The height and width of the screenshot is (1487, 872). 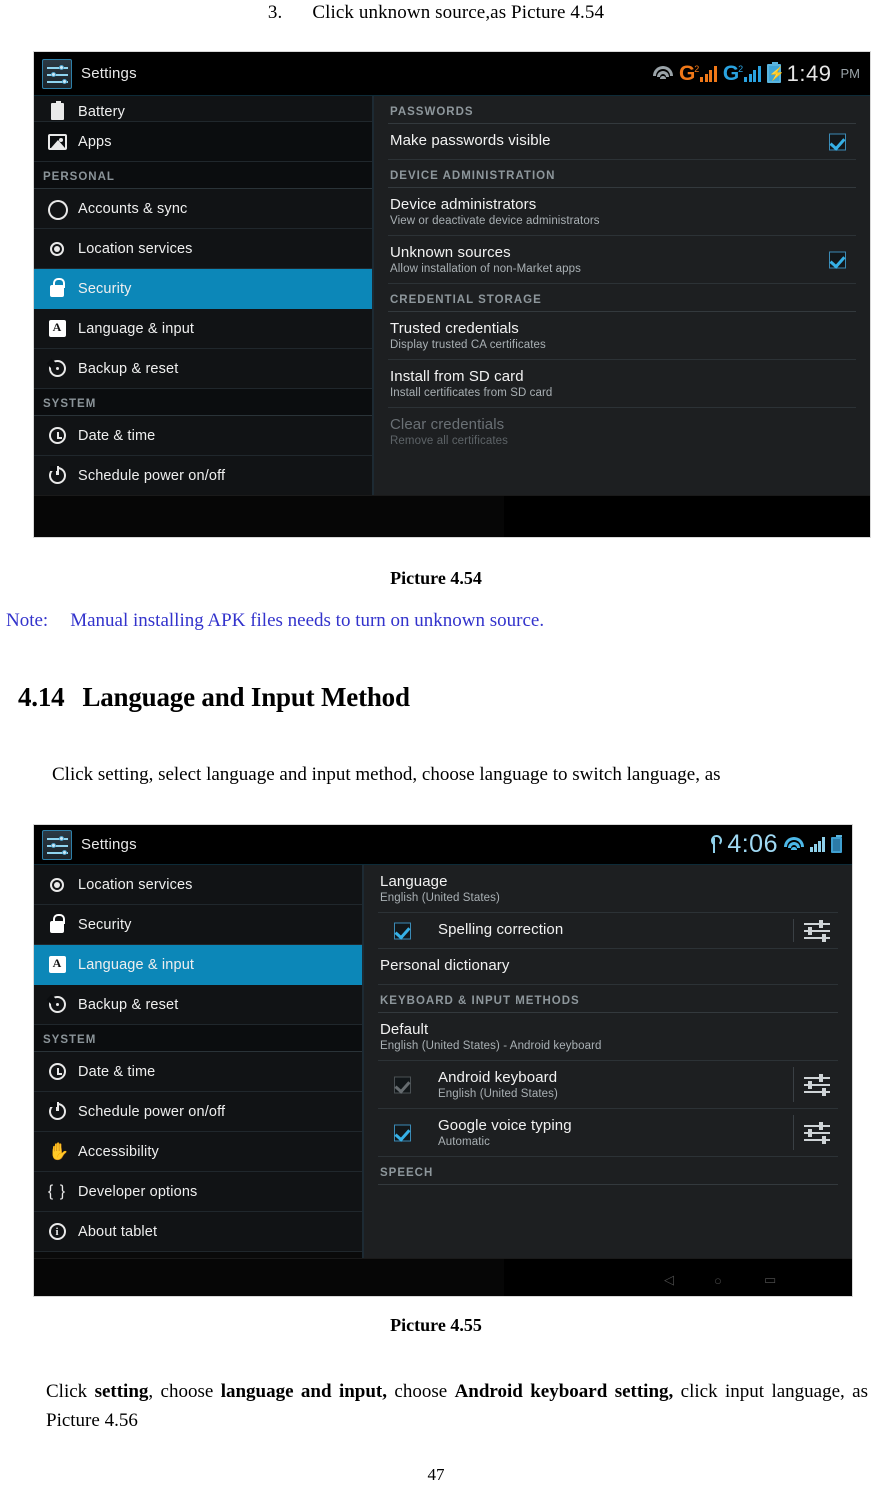 What do you see at coordinates (622, 110) in the screenshot?
I see `content-header-passwords: PASSWORDS` at bounding box center [622, 110].